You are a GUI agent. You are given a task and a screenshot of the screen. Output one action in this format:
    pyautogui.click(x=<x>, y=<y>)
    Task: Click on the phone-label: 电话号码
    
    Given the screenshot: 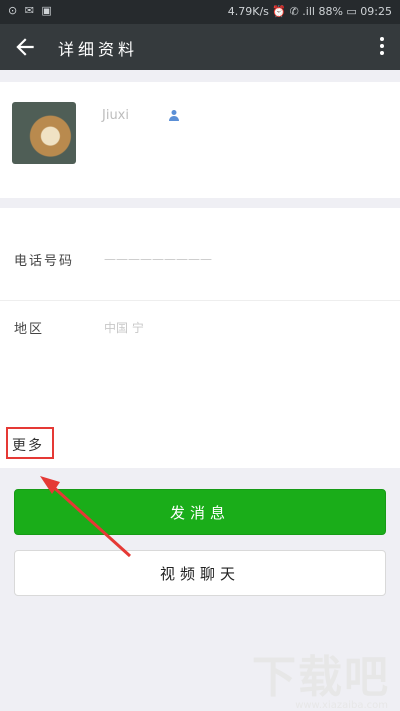 What is the action you would take?
    pyautogui.click(x=44, y=261)
    